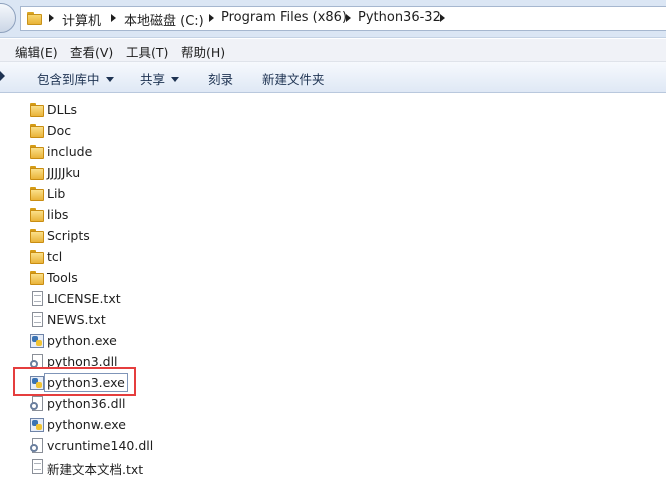 The width and height of the screenshot is (666, 487). I want to click on burn-button: 刻录, so click(220, 78).